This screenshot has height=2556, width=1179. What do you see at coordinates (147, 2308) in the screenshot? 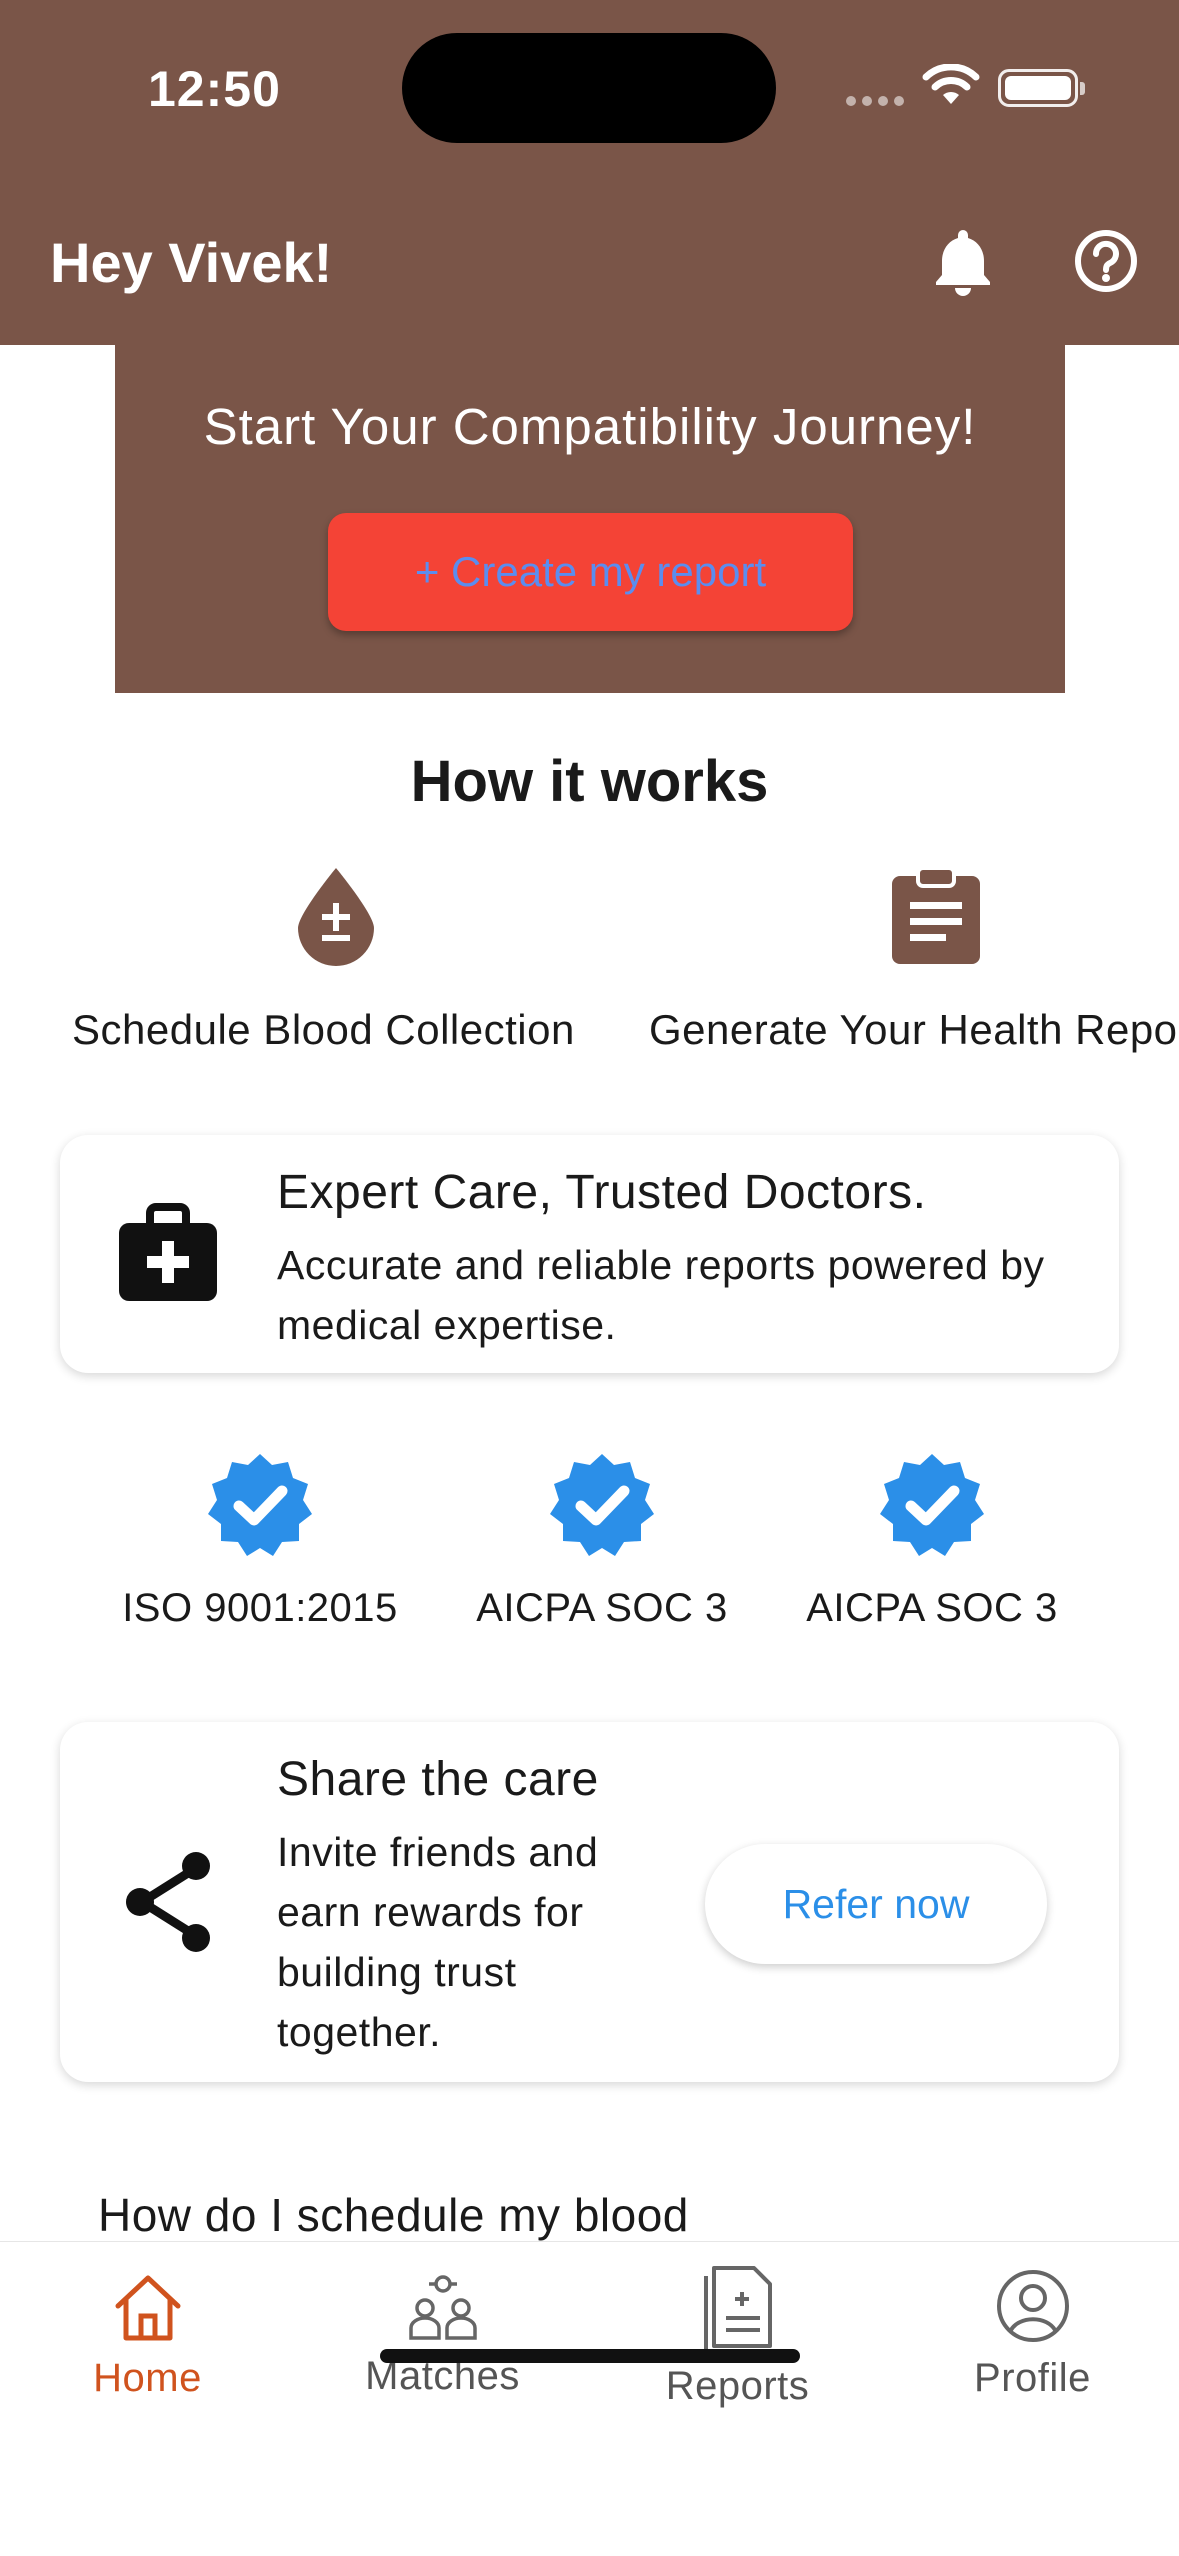
I see `home-icon` at bounding box center [147, 2308].